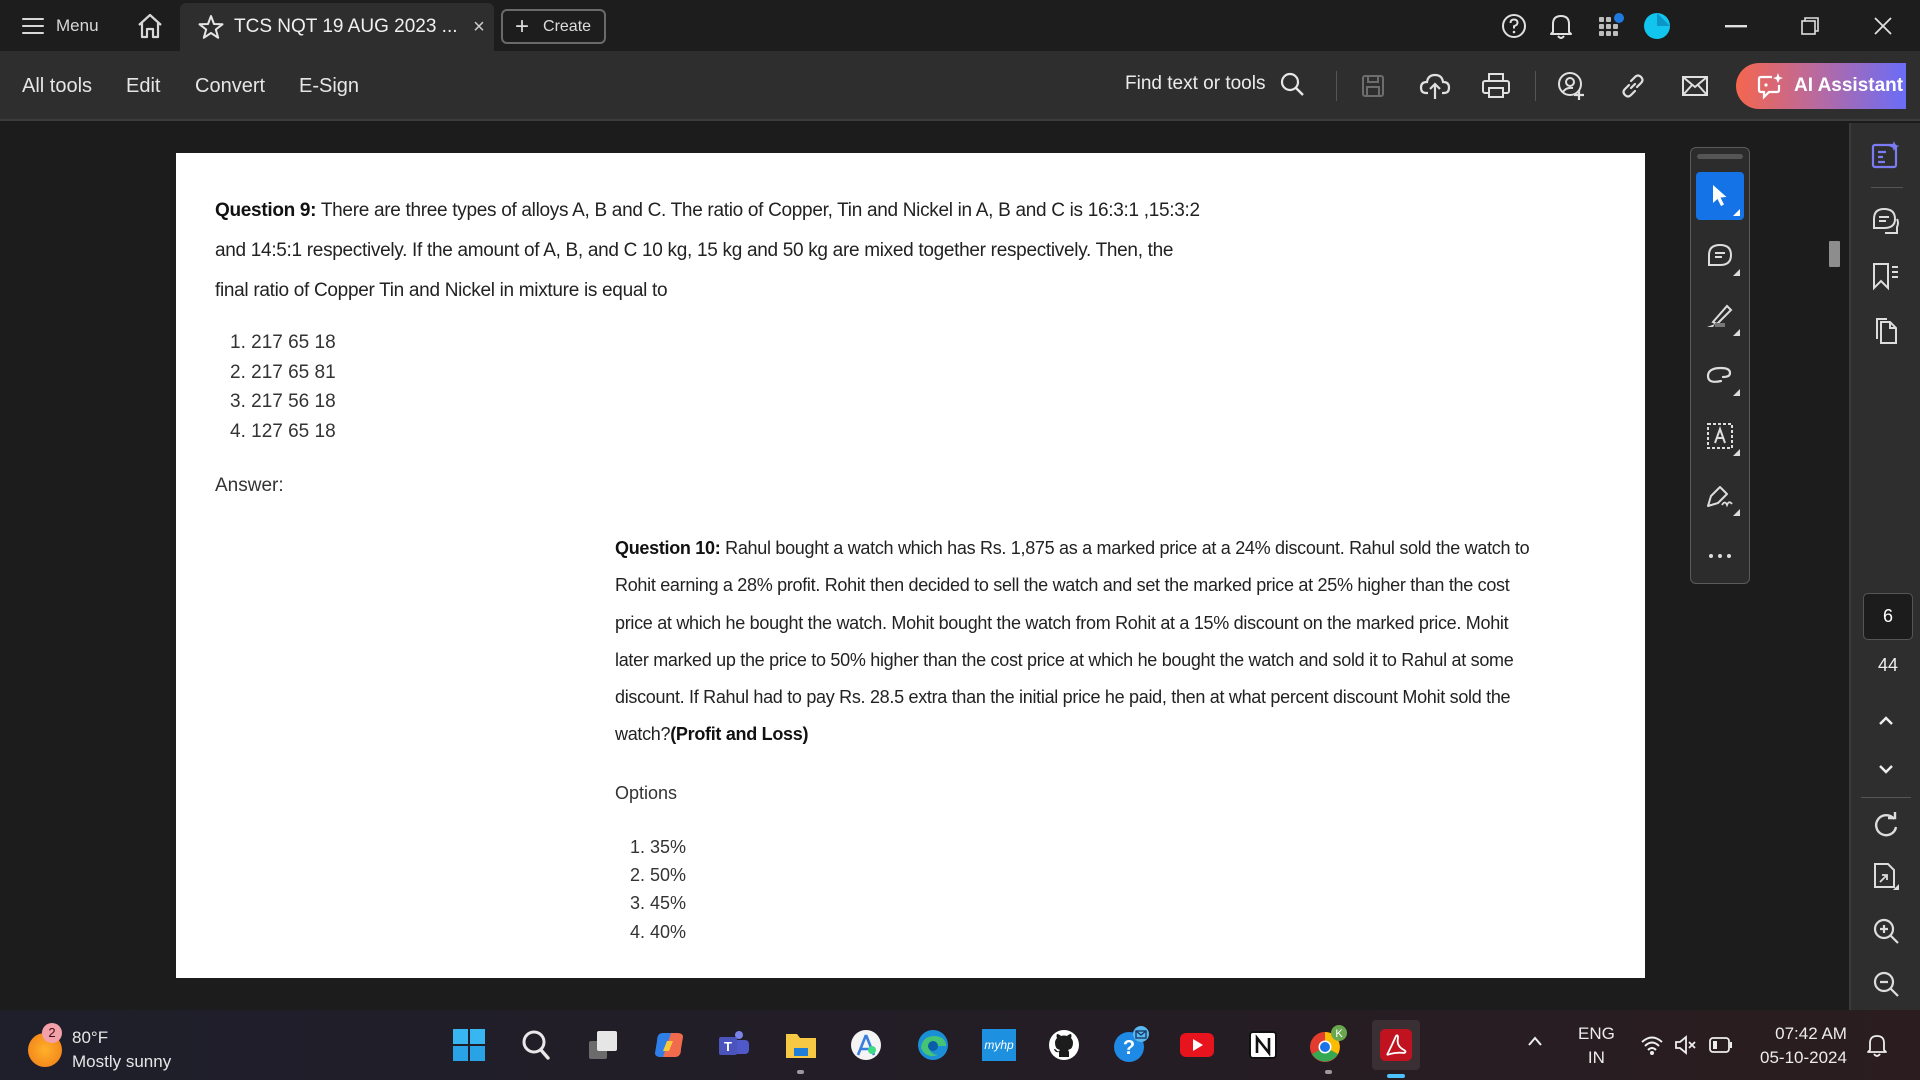 The width and height of the screenshot is (1920, 1080). Describe the element at coordinates (801, 1046) in the screenshot. I see `folder-icon` at that location.